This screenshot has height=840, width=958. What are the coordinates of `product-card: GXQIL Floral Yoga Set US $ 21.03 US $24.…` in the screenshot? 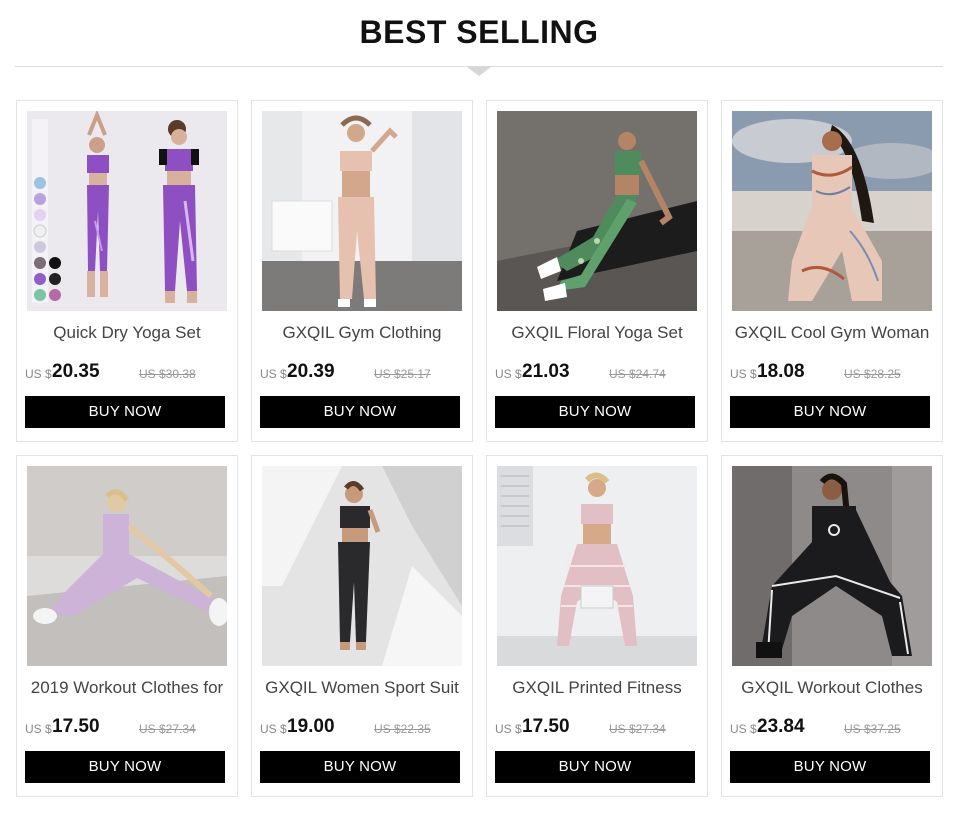 It's located at (597, 271).